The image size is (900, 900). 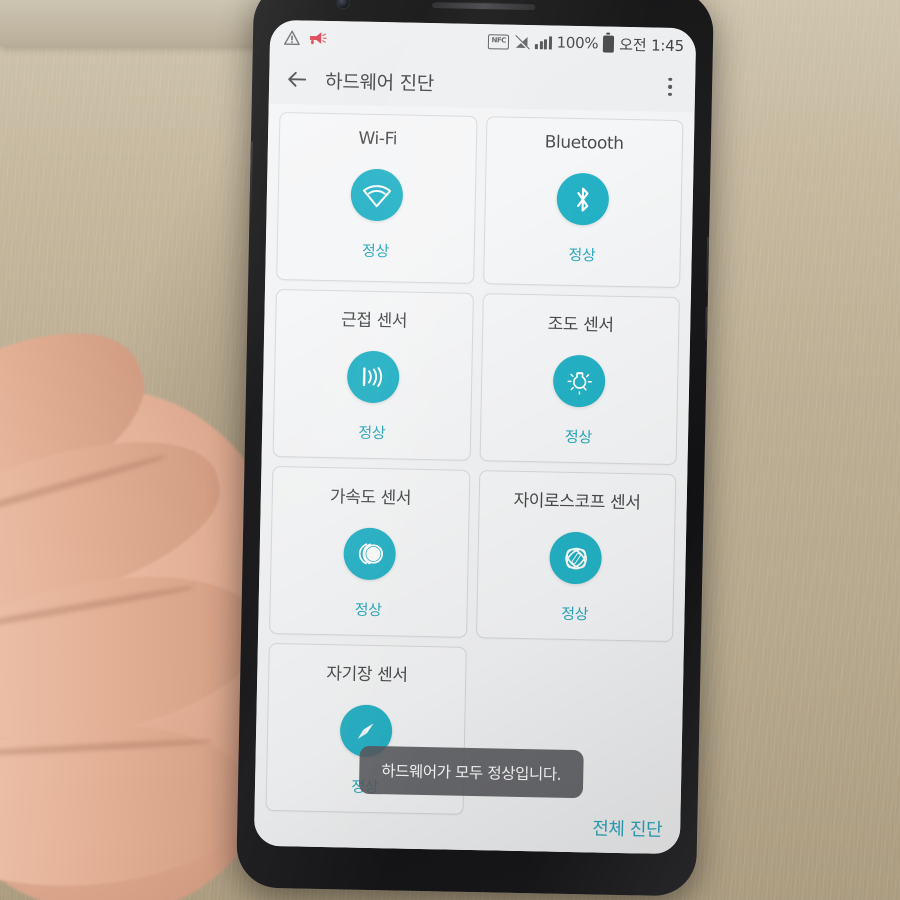 I want to click on card-title: 조도 센서, so click(x=580, y=325).